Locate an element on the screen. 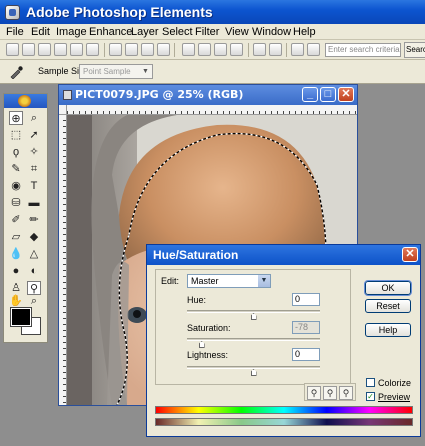 The image size is (425, 446). sunflower-logo-icon is located at coordinates (24, 101).